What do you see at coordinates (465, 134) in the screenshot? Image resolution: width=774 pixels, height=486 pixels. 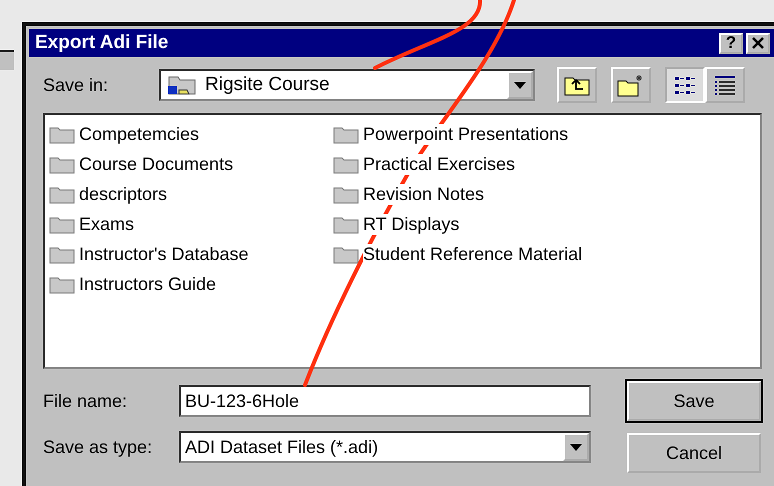 I see `folder-name: Powerpoint Presentations` at bounding box center [465, 134].